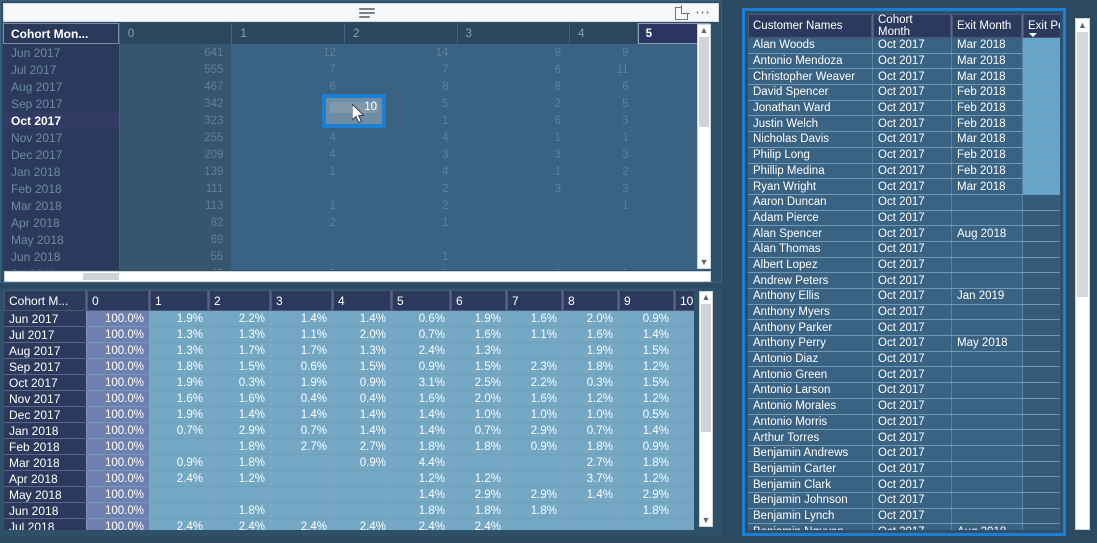 The image size is (1097, 543). I want to click on pct-cell-dec-2017-p4: 1.4%, so click(362, 414).